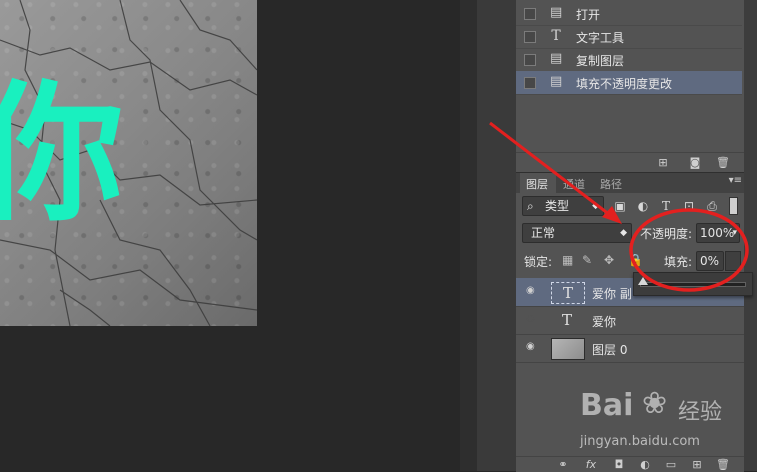 The width and height of the screenshot is (757, 472). I want to click on panel-tabs: 图层 通道 路径 ▾≡, so click(630, 183).